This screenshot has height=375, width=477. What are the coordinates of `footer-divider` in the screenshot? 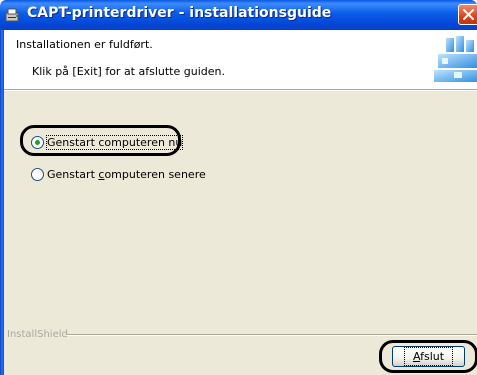 It's located at (271, 335).